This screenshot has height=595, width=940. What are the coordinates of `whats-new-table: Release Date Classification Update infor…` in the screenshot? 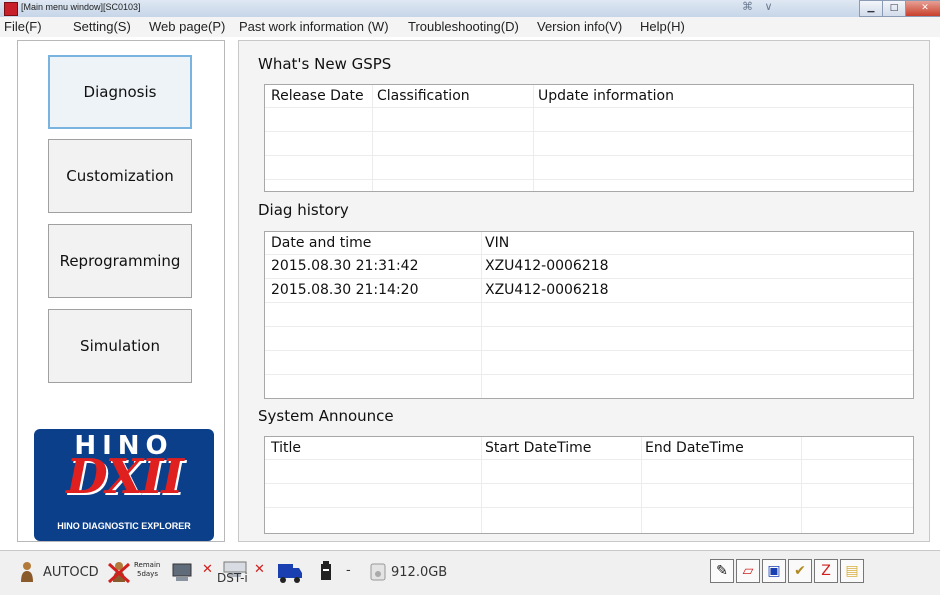 It's located at (589, 138).